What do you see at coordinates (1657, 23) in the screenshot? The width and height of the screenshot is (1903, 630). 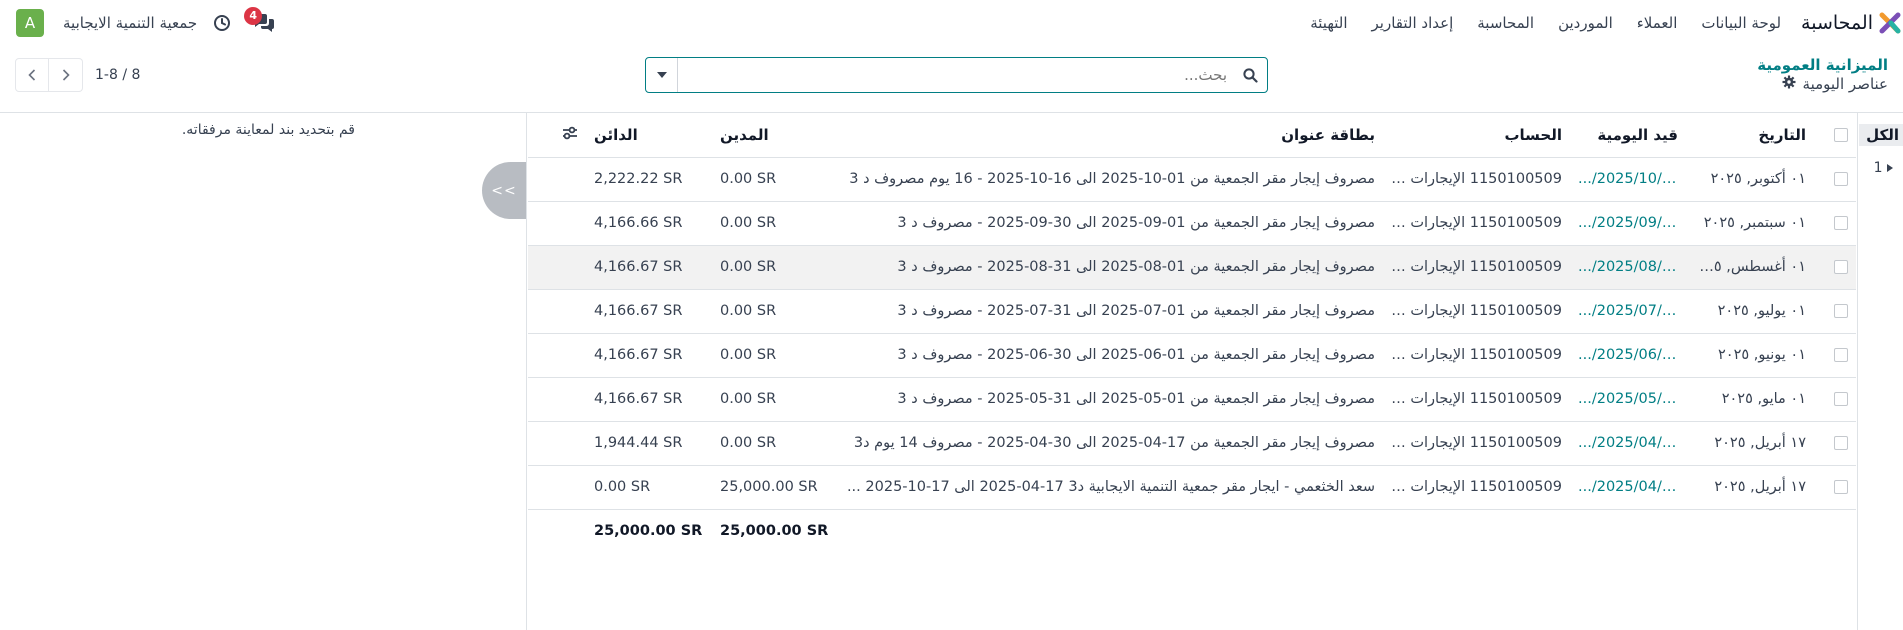 I see `menu-customers: العملاء` at bounding box center [1657, 23].